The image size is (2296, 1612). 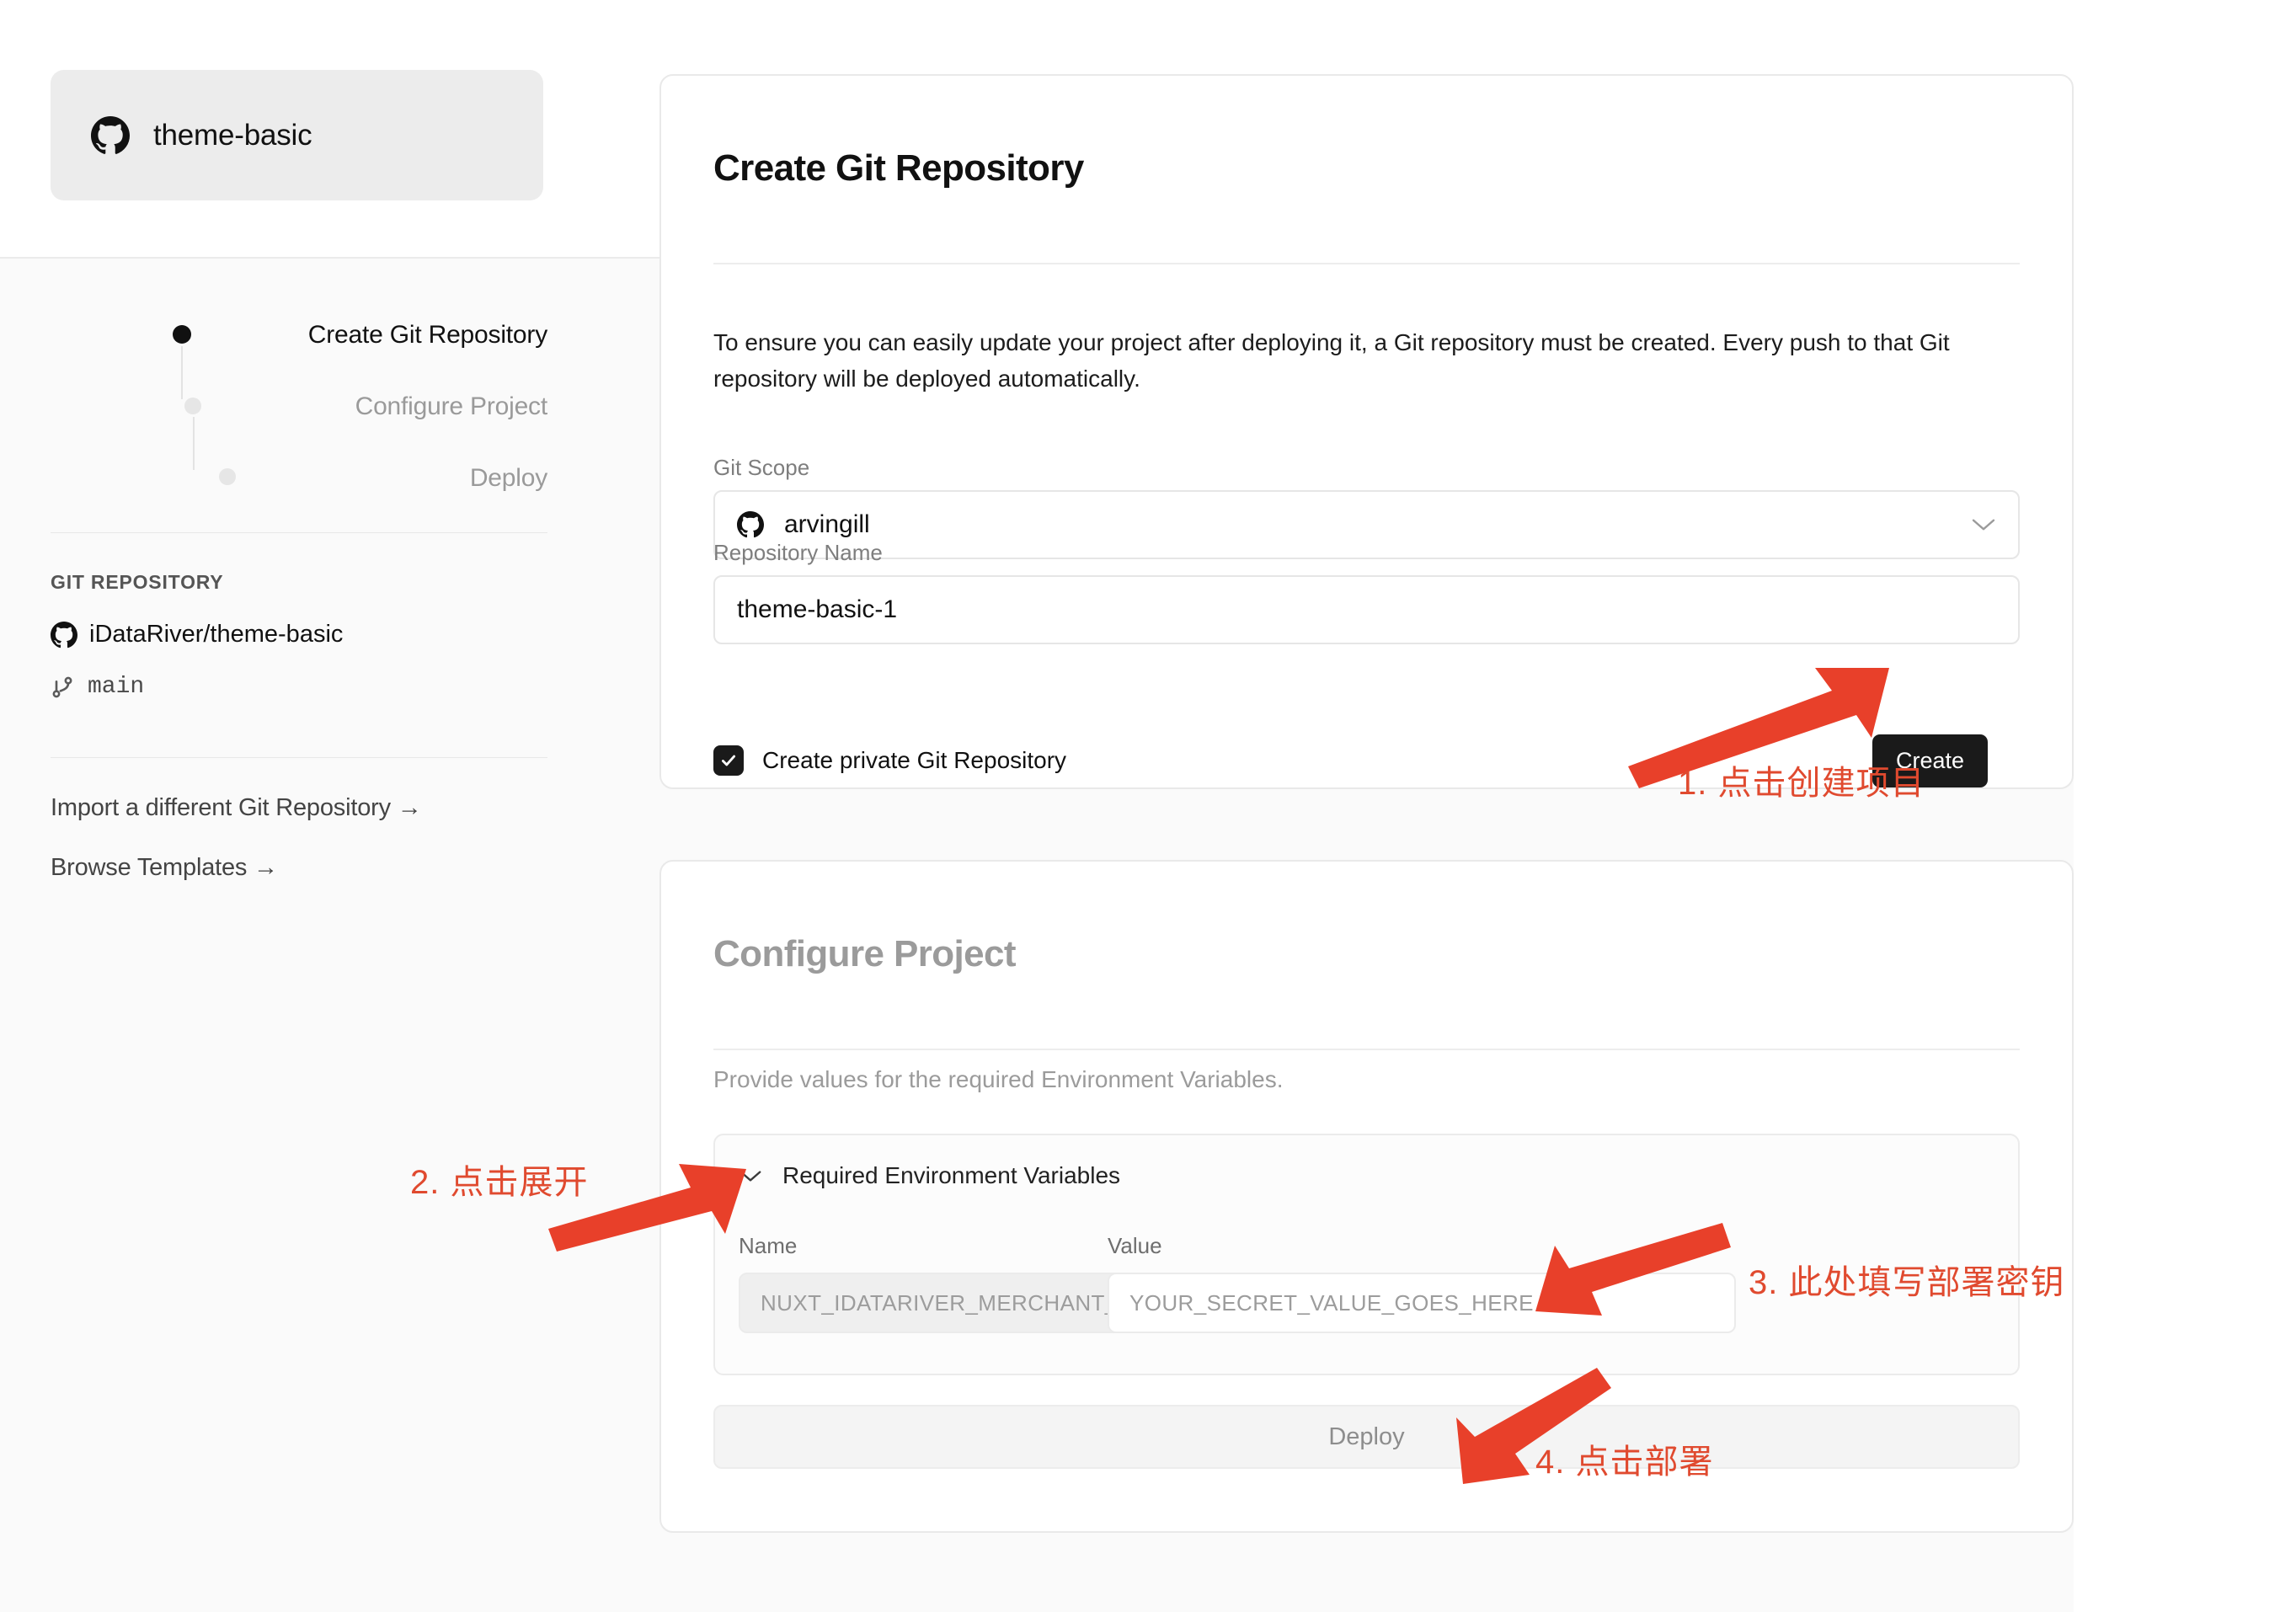 What do you see at coordinates (137, 582) in the screenshot?
I see `git-repository-caption: GIT REPOSITORY` at bounding box center [137, 582].